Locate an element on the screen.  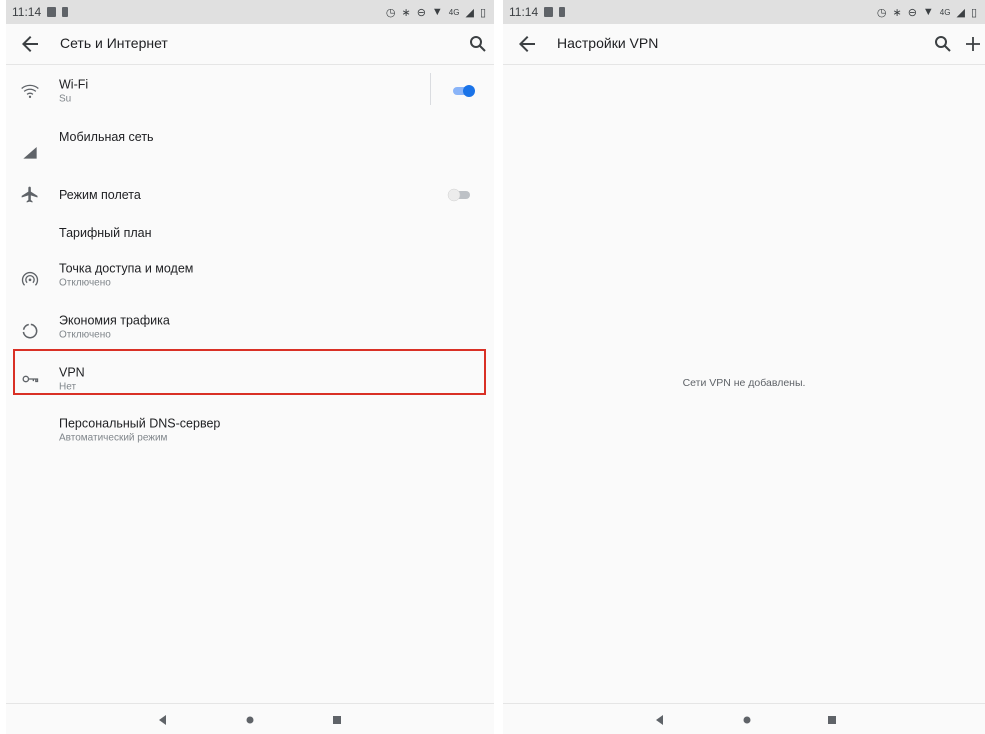
list-item-wifi: Wi-Fi Su is located at coordinates (250, 91).